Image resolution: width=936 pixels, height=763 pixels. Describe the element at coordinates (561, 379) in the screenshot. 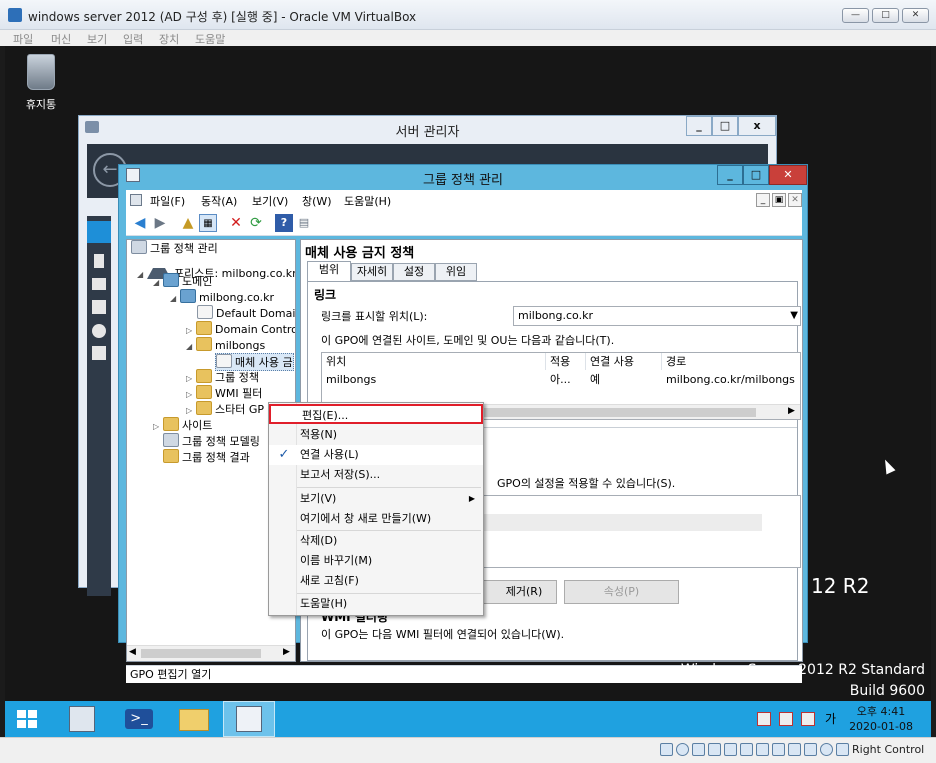

I see `table-row: milbongs 아... 예 milbong.co.kr/milbongs` at that location.